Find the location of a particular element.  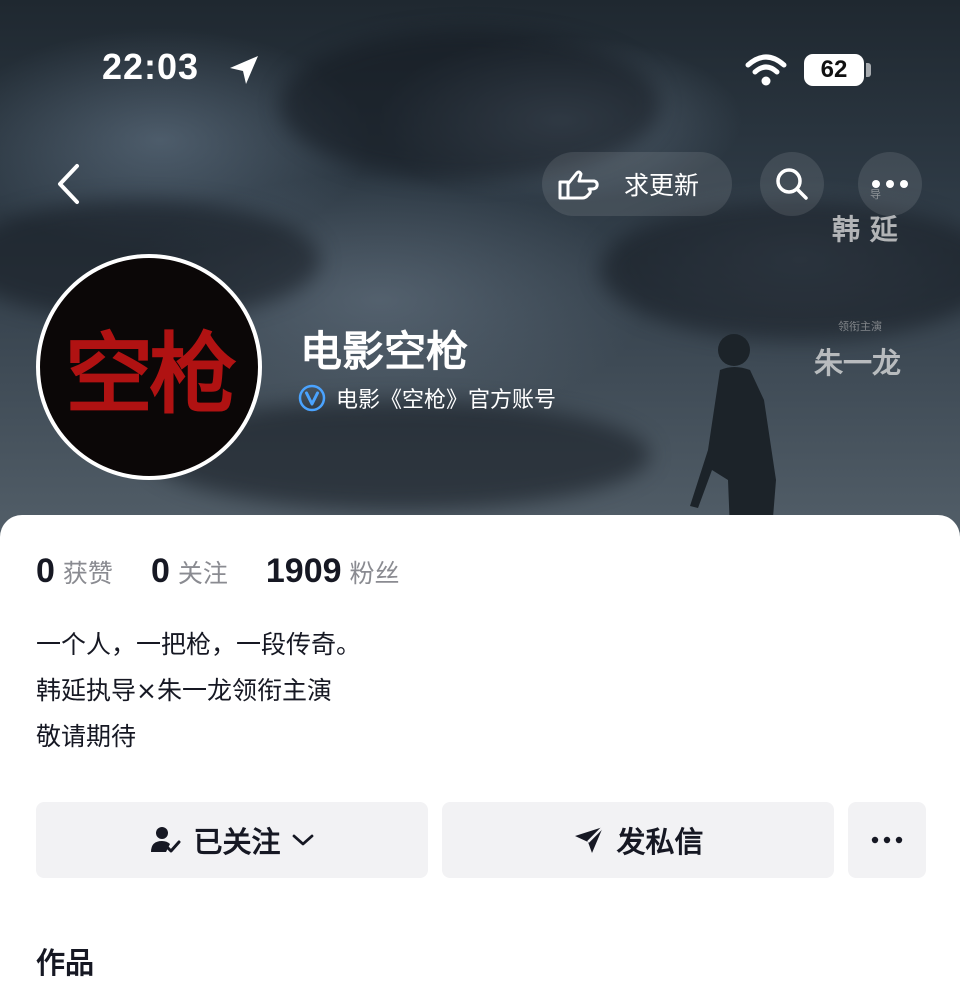

followed-button: 已关注 is located at coordinates (232, 840).